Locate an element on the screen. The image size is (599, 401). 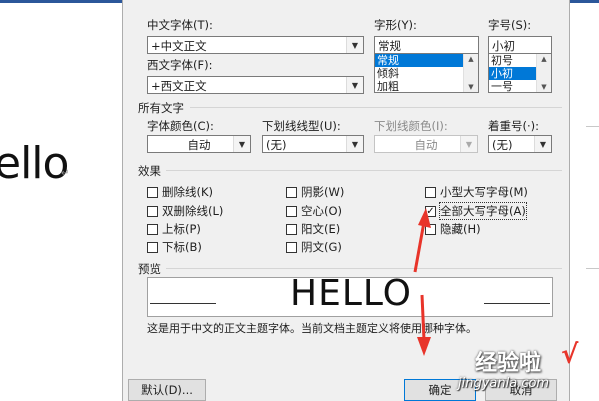
double-strikethrough-checkbox: 双删除线(L) is located at coordinates (185, 211).